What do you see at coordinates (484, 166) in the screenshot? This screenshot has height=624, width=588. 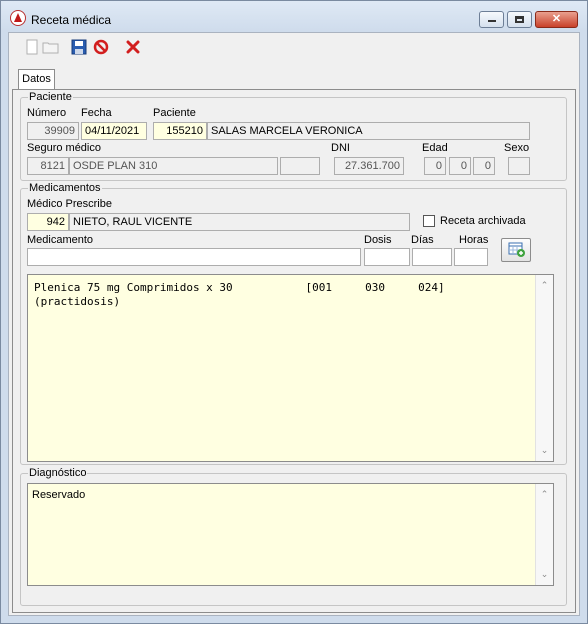 I see `edad-dias-field: 0` at bounding box center [484, 166].